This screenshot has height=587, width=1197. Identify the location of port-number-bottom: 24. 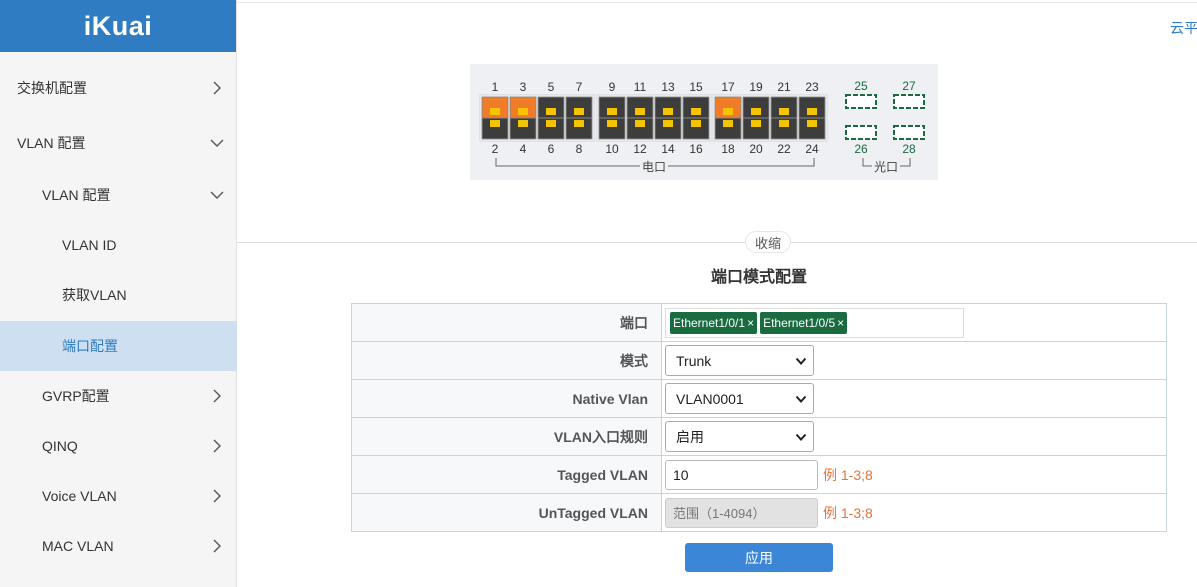
(812, 149).